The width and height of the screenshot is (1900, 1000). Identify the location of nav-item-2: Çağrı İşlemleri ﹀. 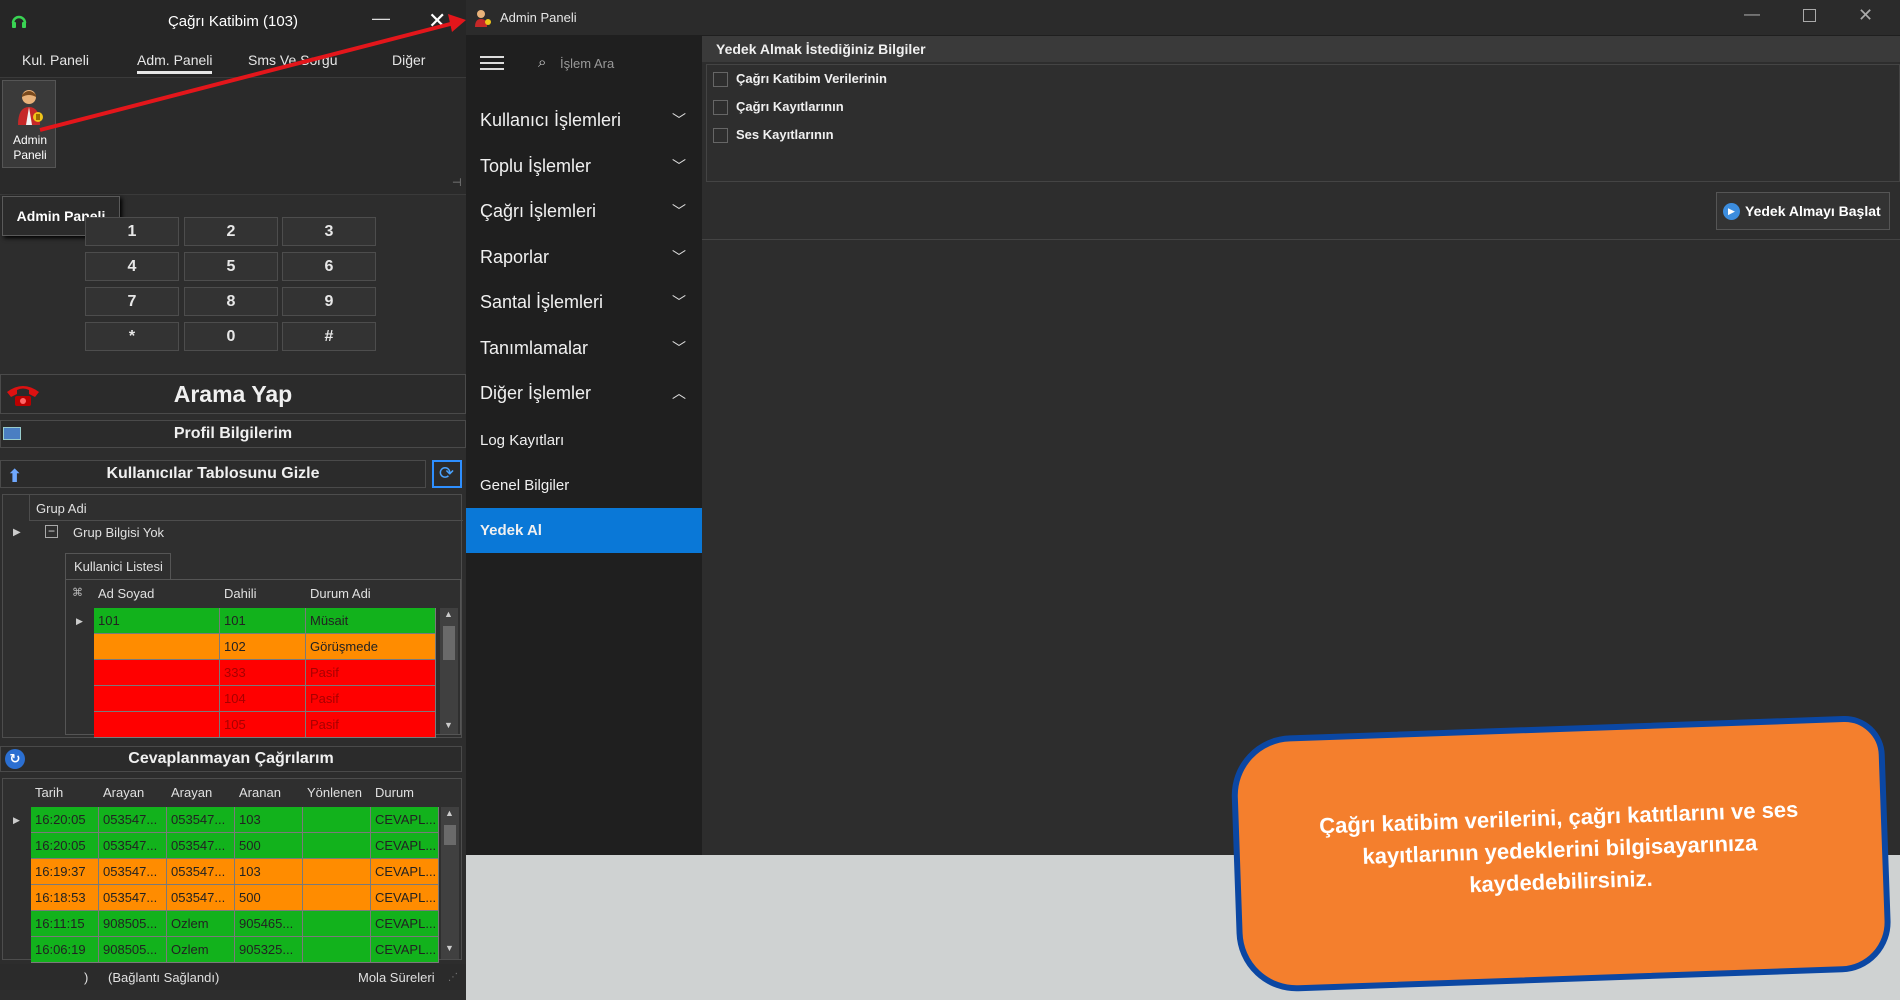
(584, 211).